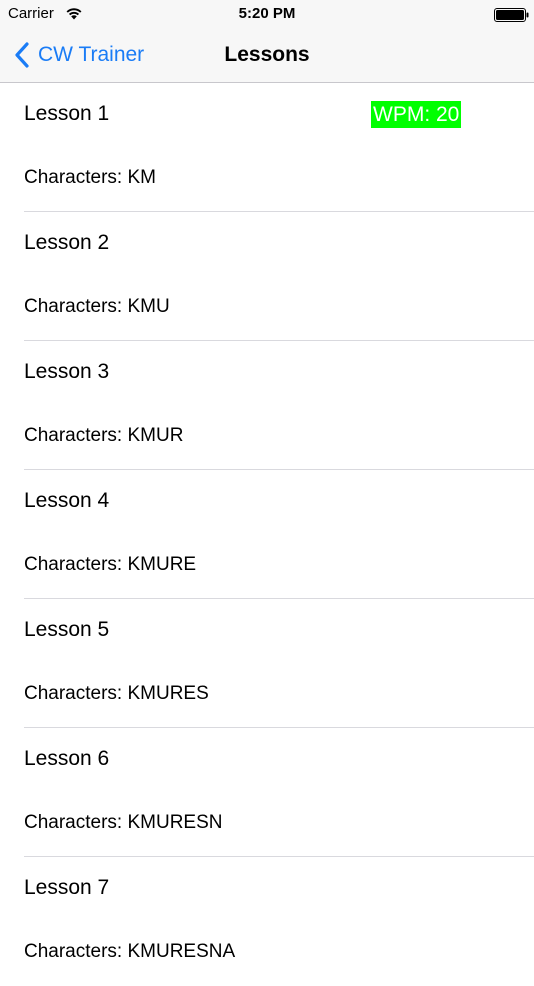 This screenshot has height=986, width=534. I want to click on lesson-characters: Characters: KMURE, so click(110, 564).